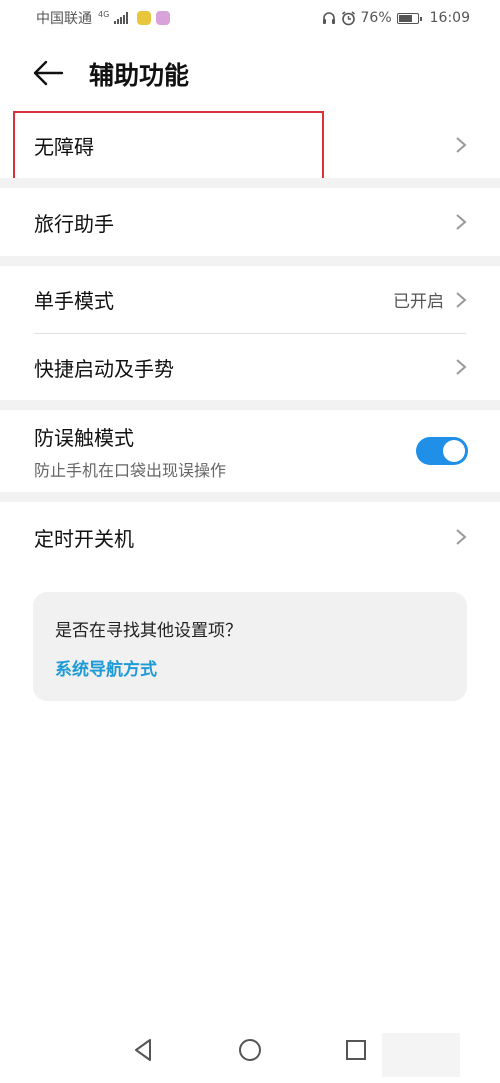 The width and height of the screenshot is (500, 1083). Describe the element at coordinates (84, 437) in the screenshot. I see `pocket-mode-label: 防误触模式` at that location.